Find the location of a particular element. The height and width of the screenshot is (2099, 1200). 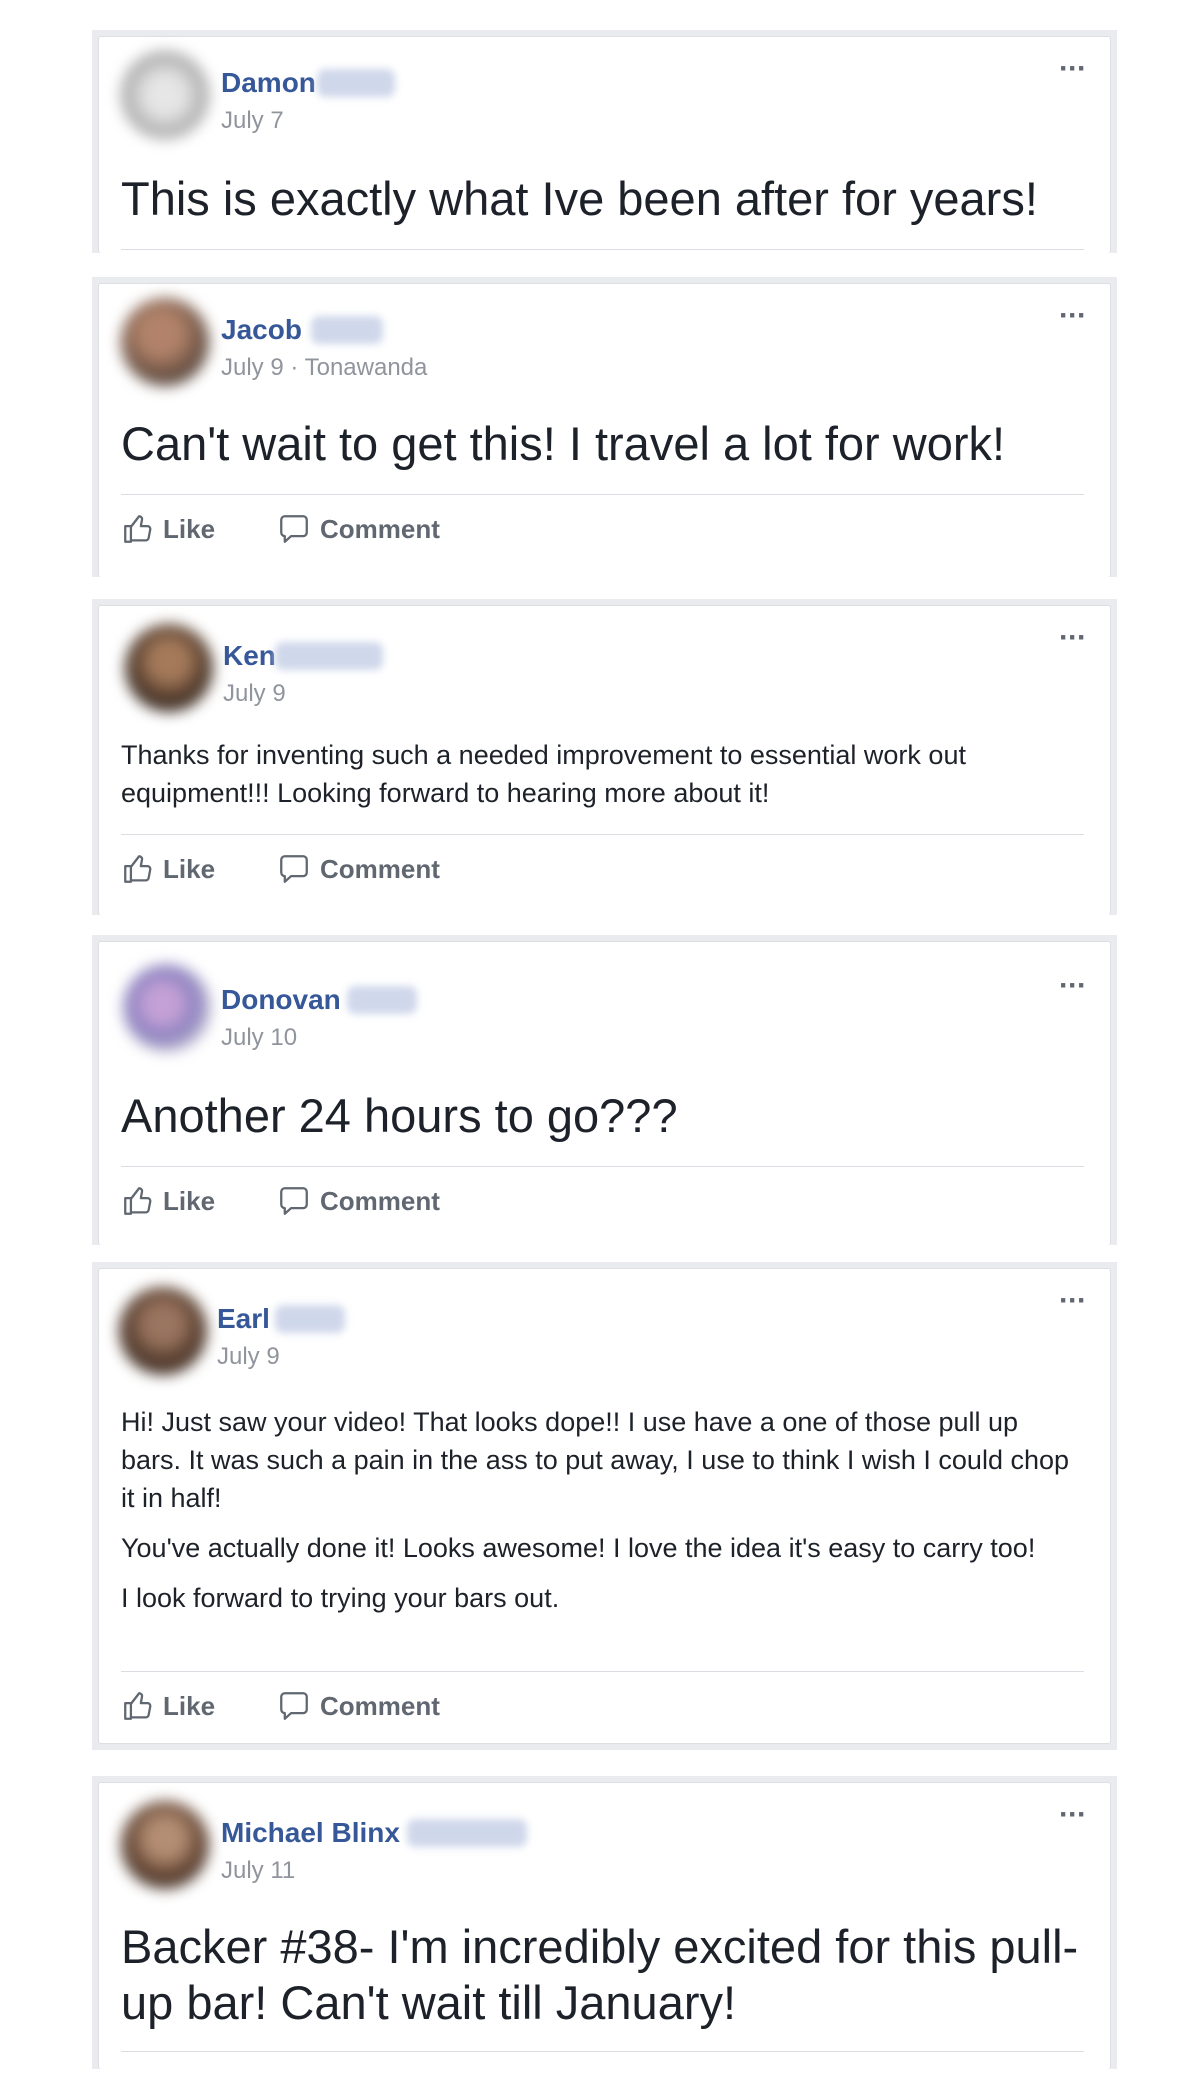

post-text: Another 24 hours to go??? is located at coordinates (399, 1115).